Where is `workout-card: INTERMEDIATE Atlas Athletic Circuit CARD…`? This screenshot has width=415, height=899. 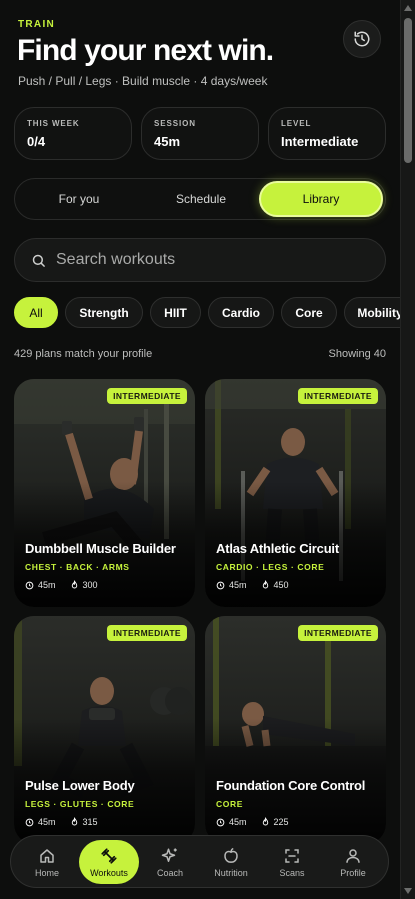
workout-card: INTERMEDIATE Atlas Athletic Circuit CARD… is located at coordinates (295, 493).